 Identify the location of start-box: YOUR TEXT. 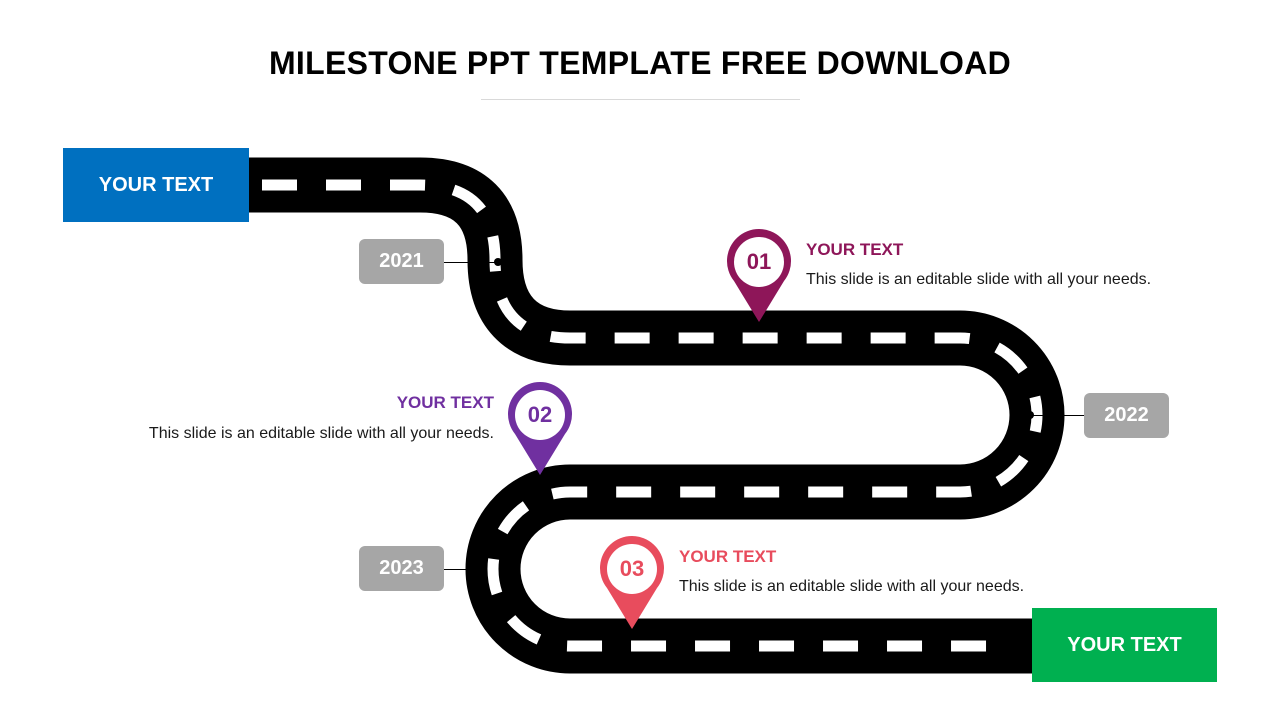
(156, 185).